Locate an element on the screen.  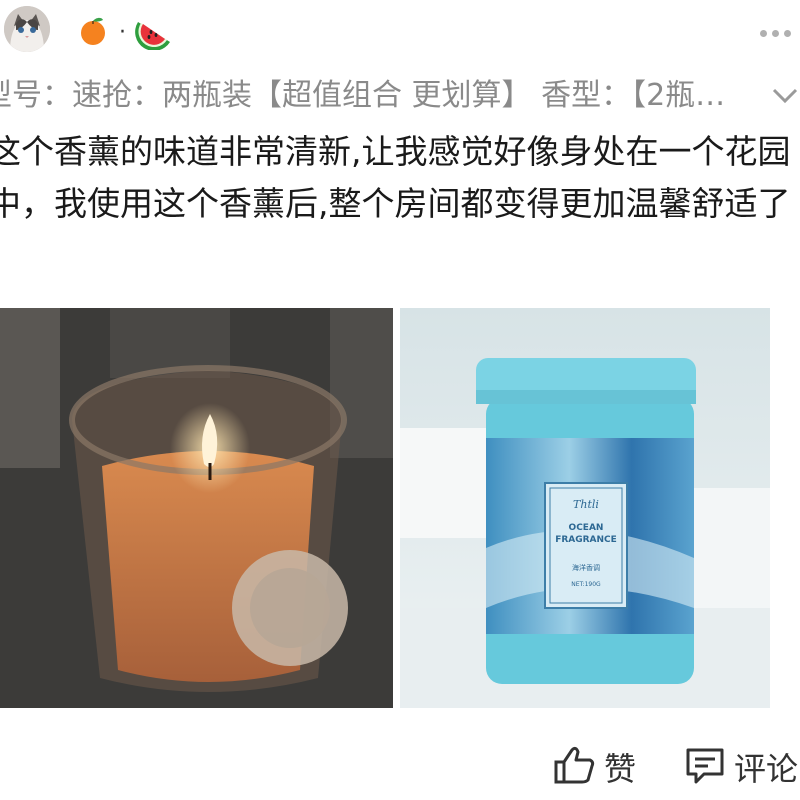
thumbs-up-icon is located at coordinates (574, 765).